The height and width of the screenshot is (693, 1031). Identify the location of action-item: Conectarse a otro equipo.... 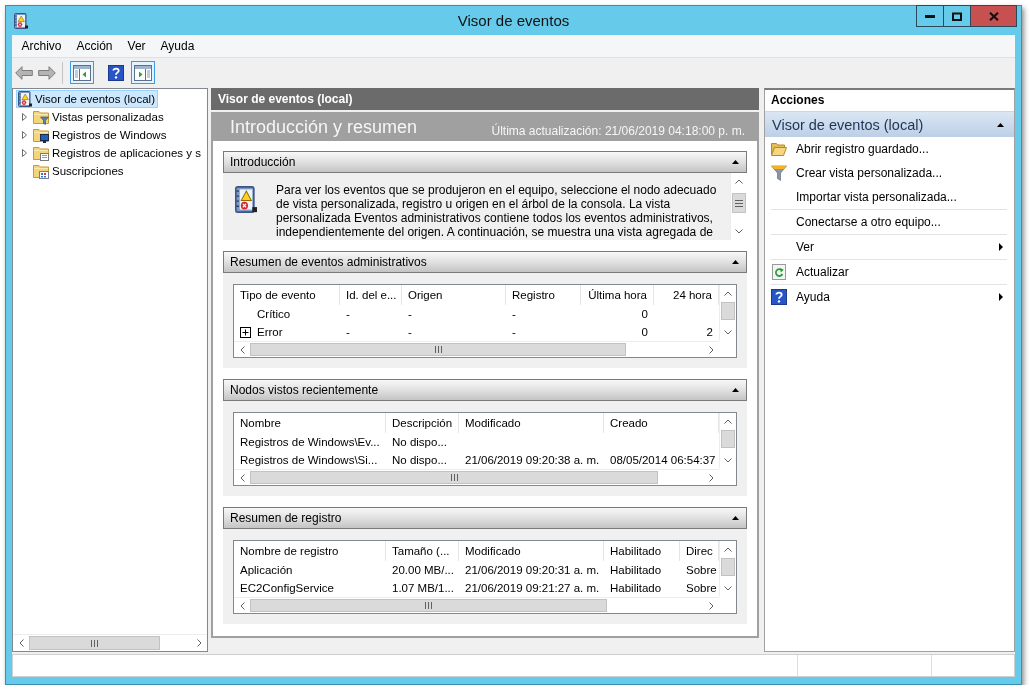
(889, 222).